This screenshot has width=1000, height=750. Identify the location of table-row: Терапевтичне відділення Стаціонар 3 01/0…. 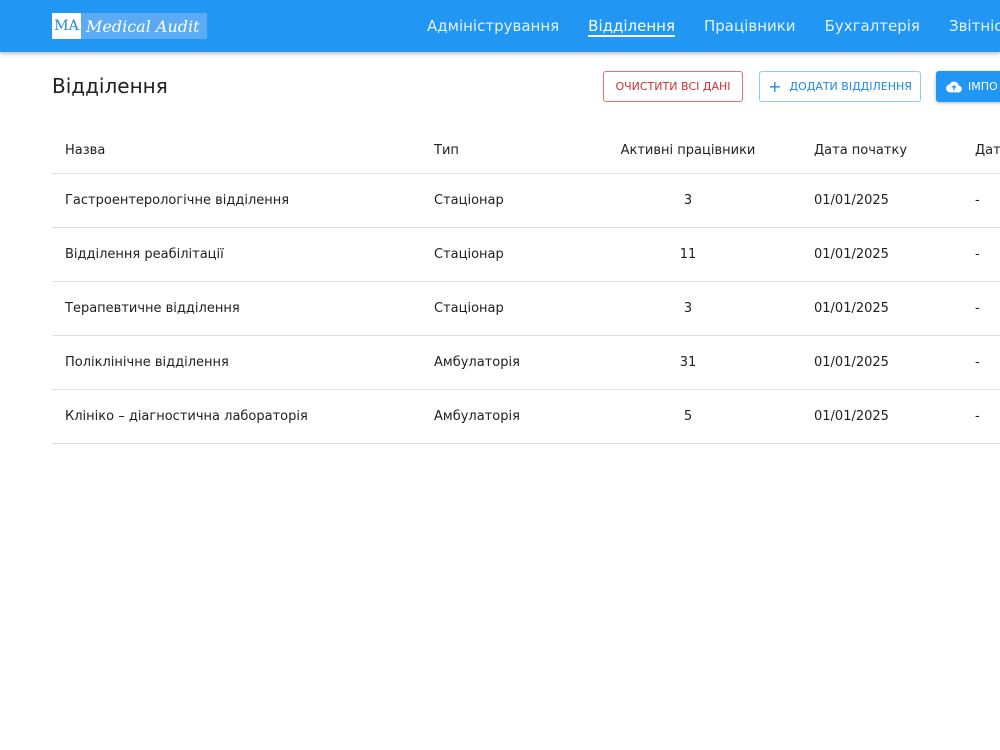
(526, 309).